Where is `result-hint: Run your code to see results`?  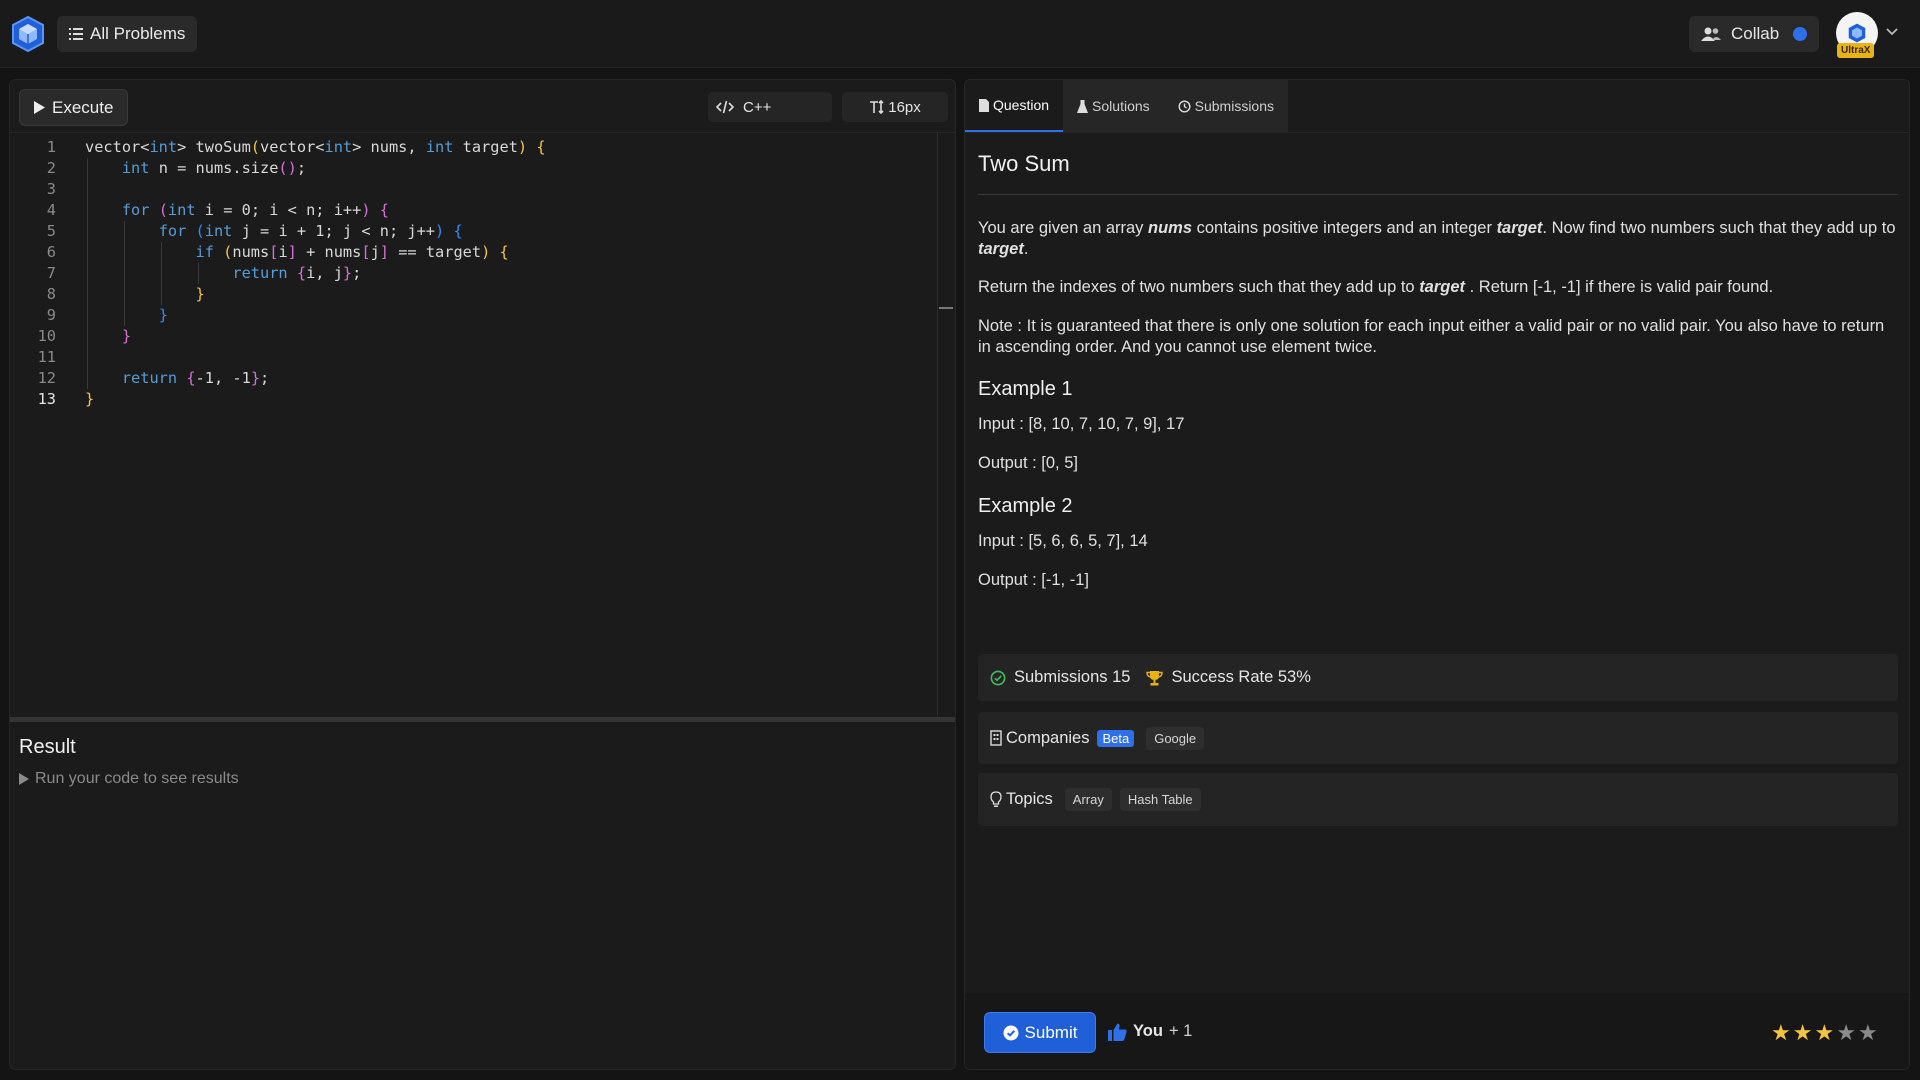 result-hint: Run your code to see results is located at coordinates (129, 779).